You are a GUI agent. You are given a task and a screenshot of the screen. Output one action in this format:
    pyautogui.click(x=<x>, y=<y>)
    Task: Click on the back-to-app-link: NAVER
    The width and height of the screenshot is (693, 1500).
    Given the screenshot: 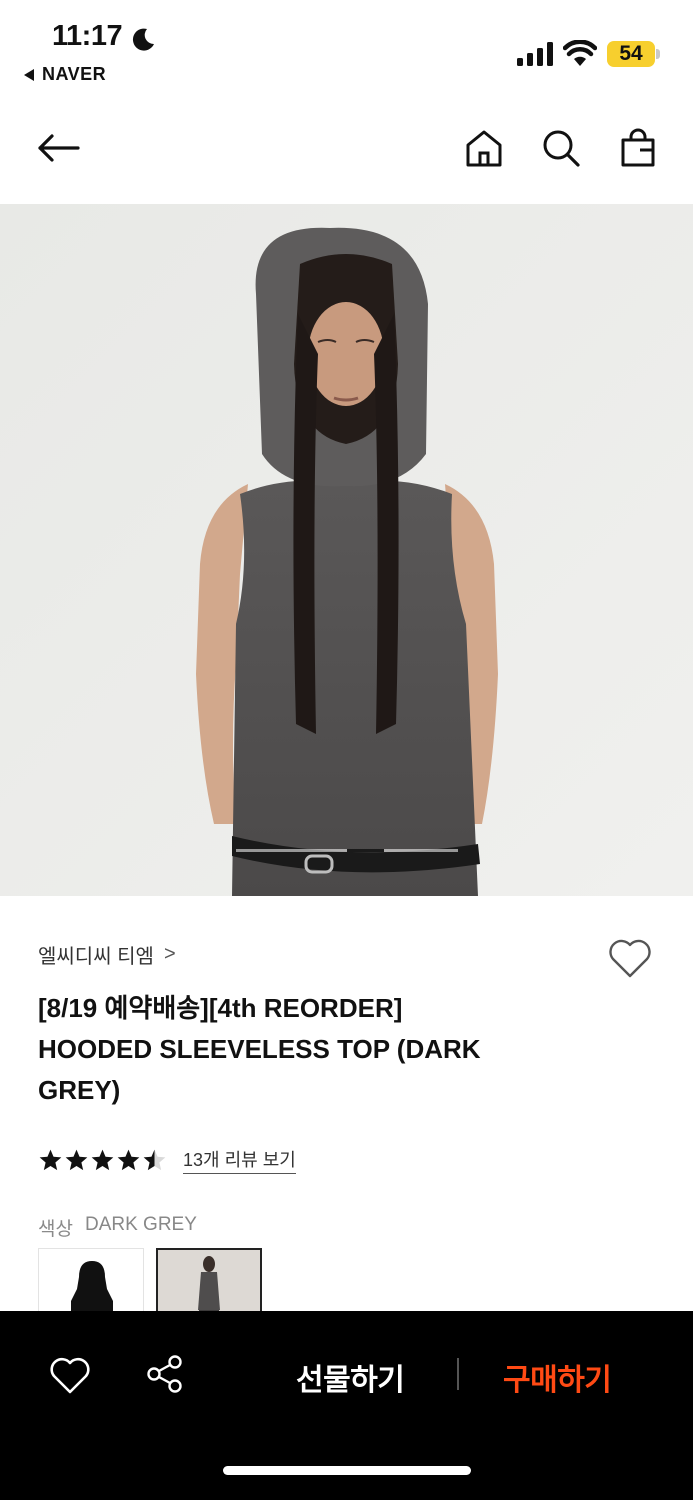 What is the action you would take?
    pyautogui.click(x=65, y=74)
    